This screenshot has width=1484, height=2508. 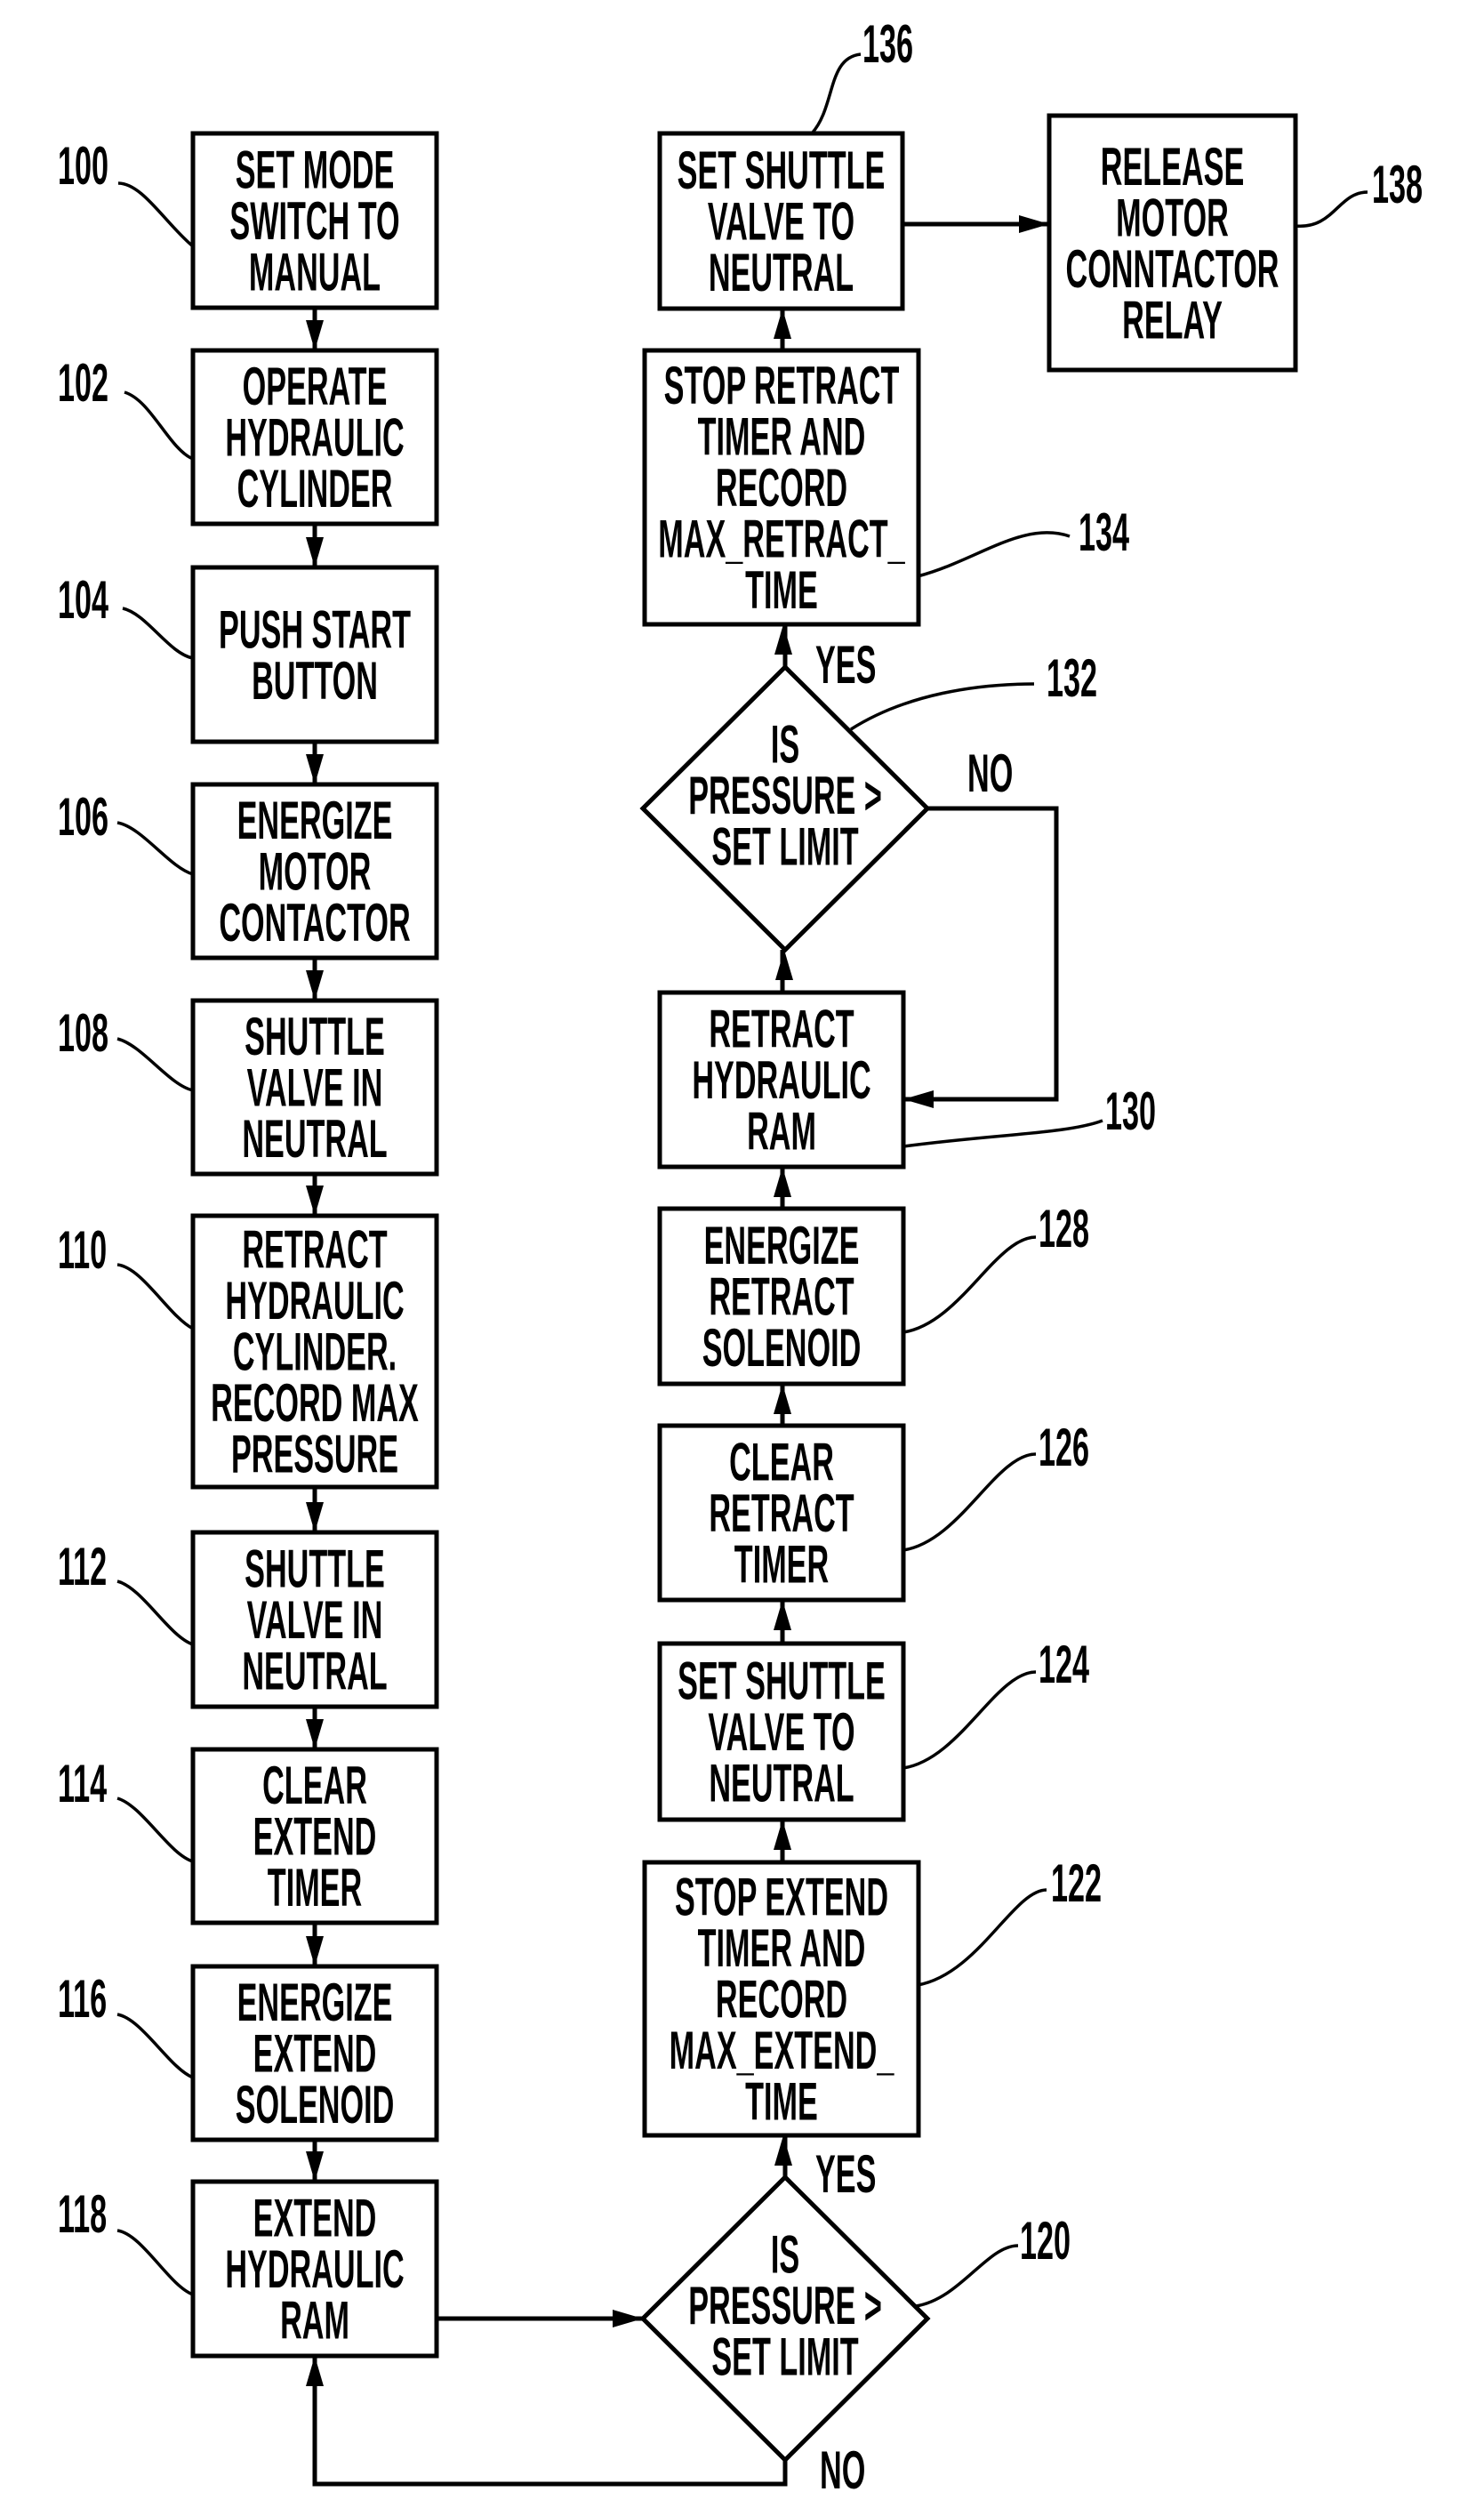 What do you see at coordinates (1045, 2241) in the screenshot?
I see `reference-numeral: 120` at bounding box center [1045, 2241].